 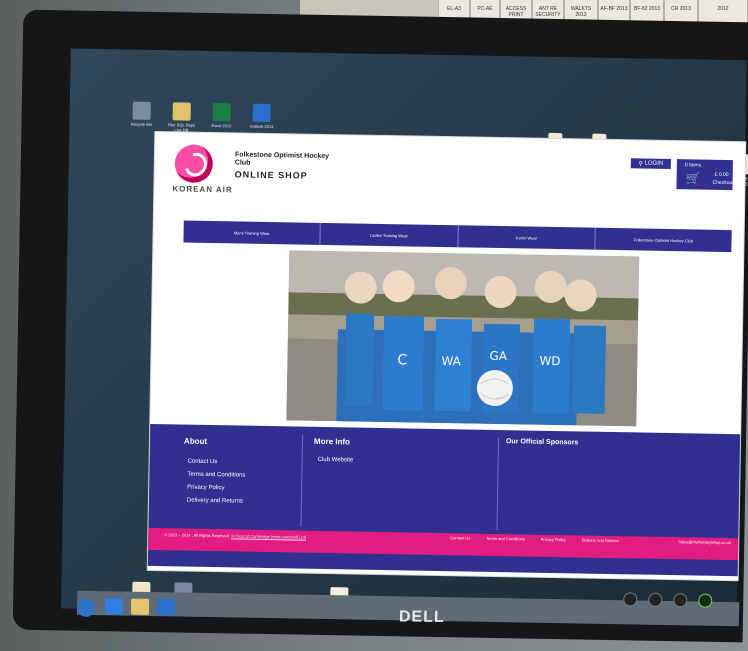 What do you see at coordinates (663, 240) in the screenshot?
I see `nav-club: Folkestone Optimist Hockey Club` at bounding box center [663, 240].